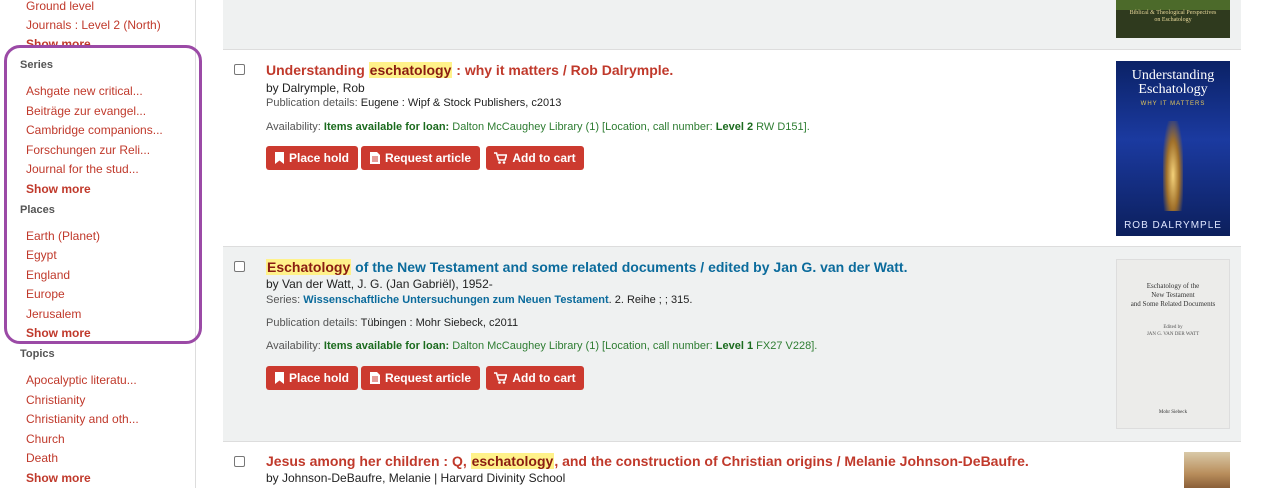  Describe the element at coordinates (37, 210) in the screenshot. I see `facet-heading-places: Places` at that location.